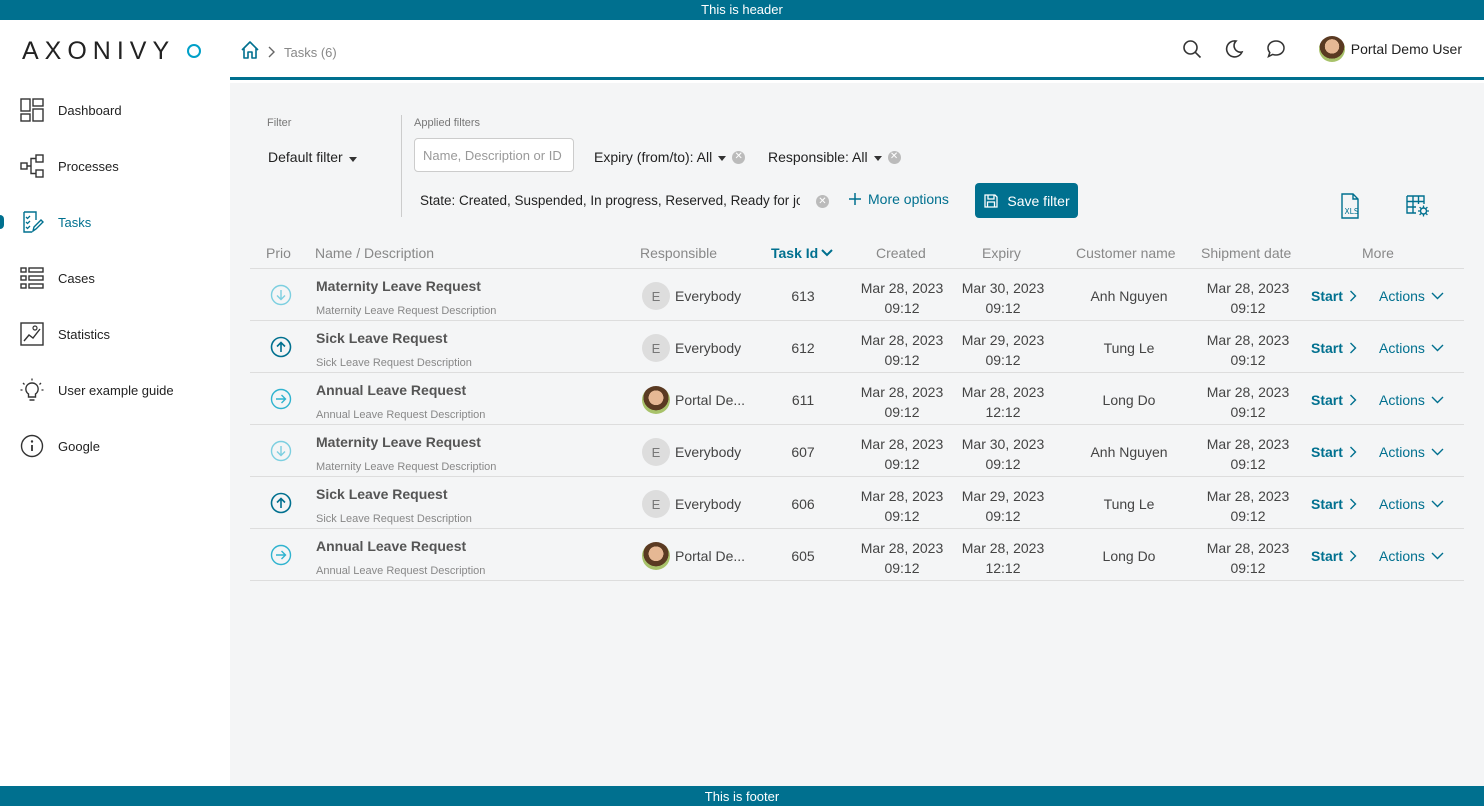  Describe the element at coordinates (115, 110) in the screenshot. I see `sidebar-item-dashboard: Dashboard` at that location.